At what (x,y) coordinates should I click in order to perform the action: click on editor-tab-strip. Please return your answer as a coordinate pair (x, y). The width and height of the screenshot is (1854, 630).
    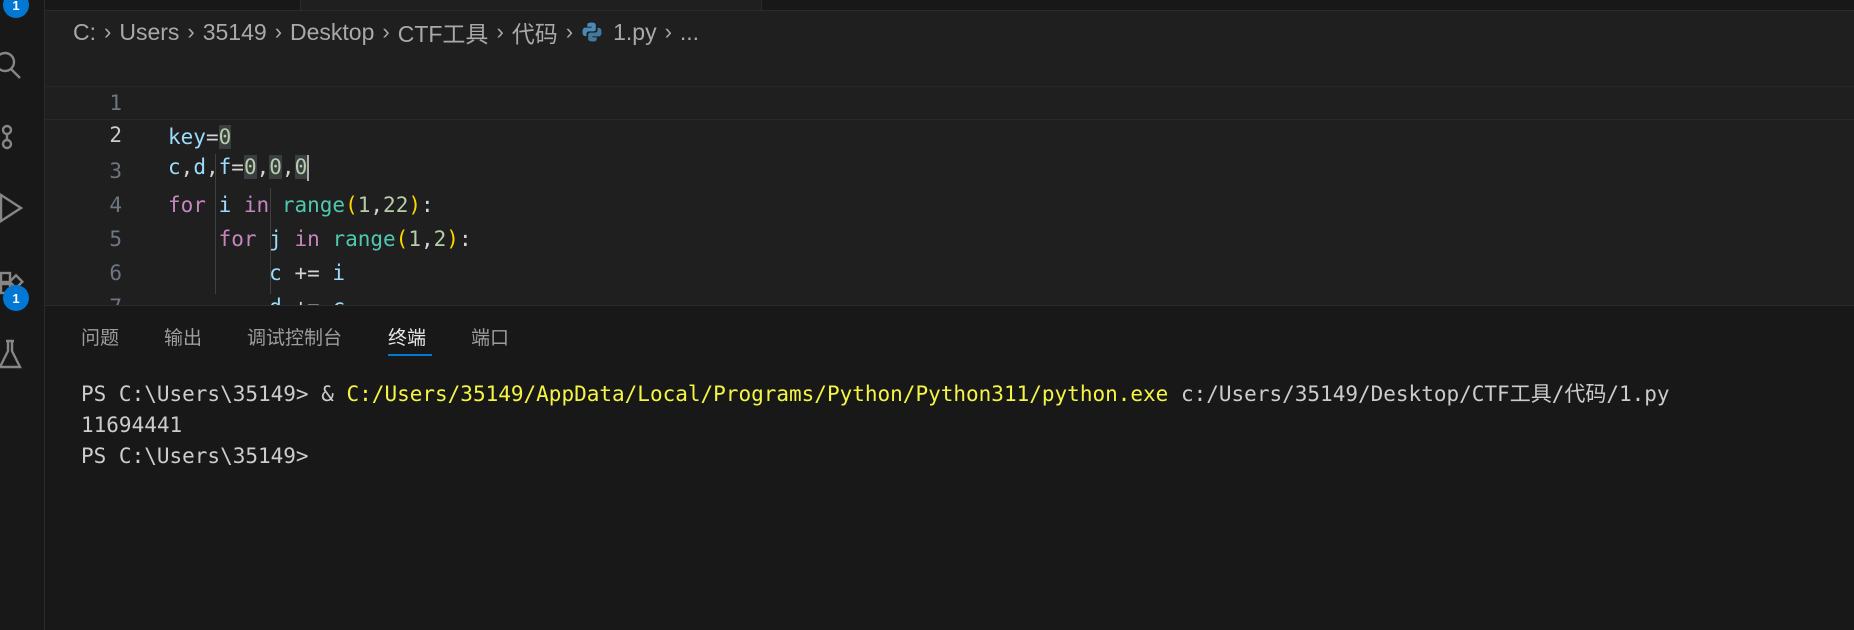
    Looking at the image, I should click on (949, 5).